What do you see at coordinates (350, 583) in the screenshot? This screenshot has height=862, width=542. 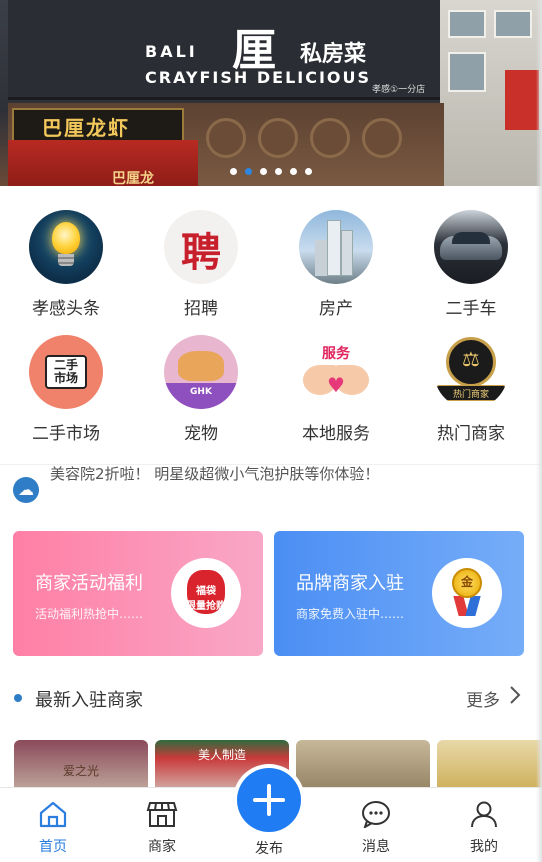 I see `promo-title: 品牌商家入驻` at bounding box center [350, 583].